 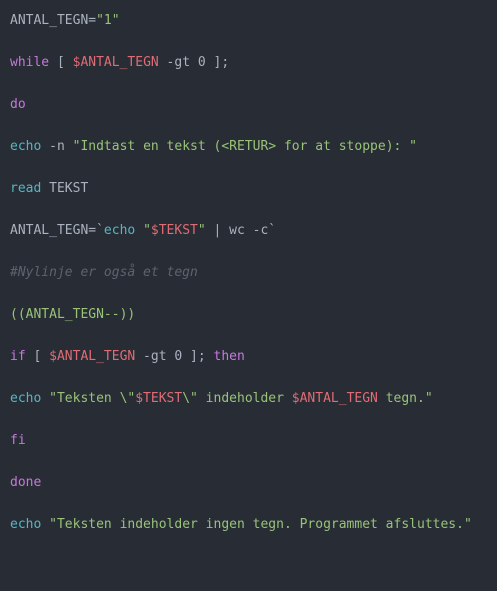 What do you see at coordinates (57, 146) in the screenshot?
I see `plain-token: -n` at bounding box center [57, 146].